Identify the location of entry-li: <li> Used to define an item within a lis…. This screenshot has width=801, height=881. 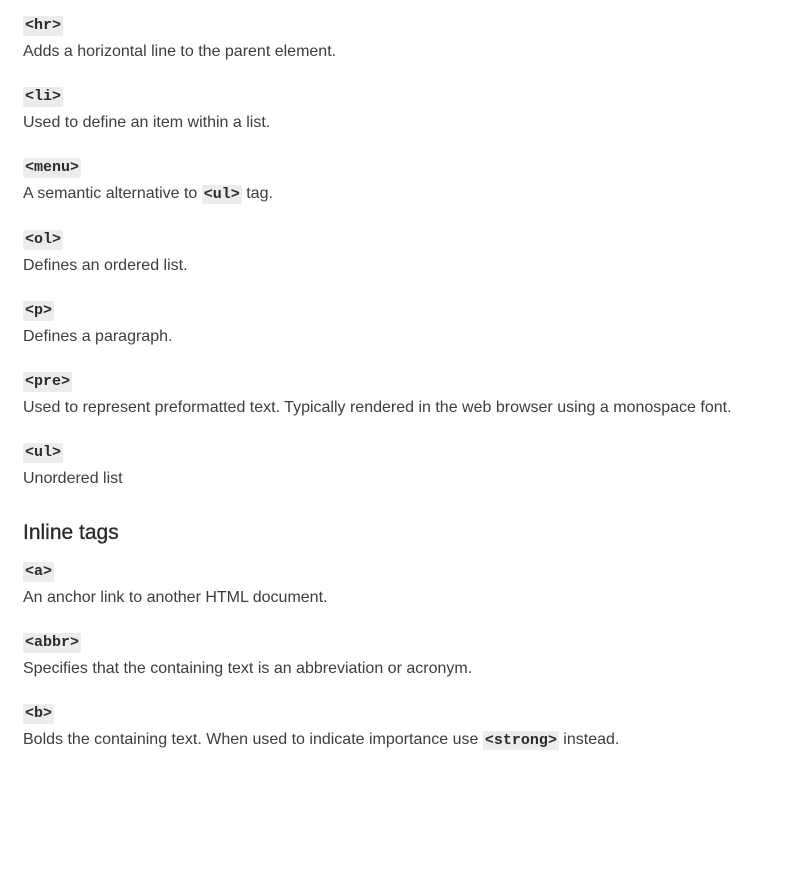
(400, 110).